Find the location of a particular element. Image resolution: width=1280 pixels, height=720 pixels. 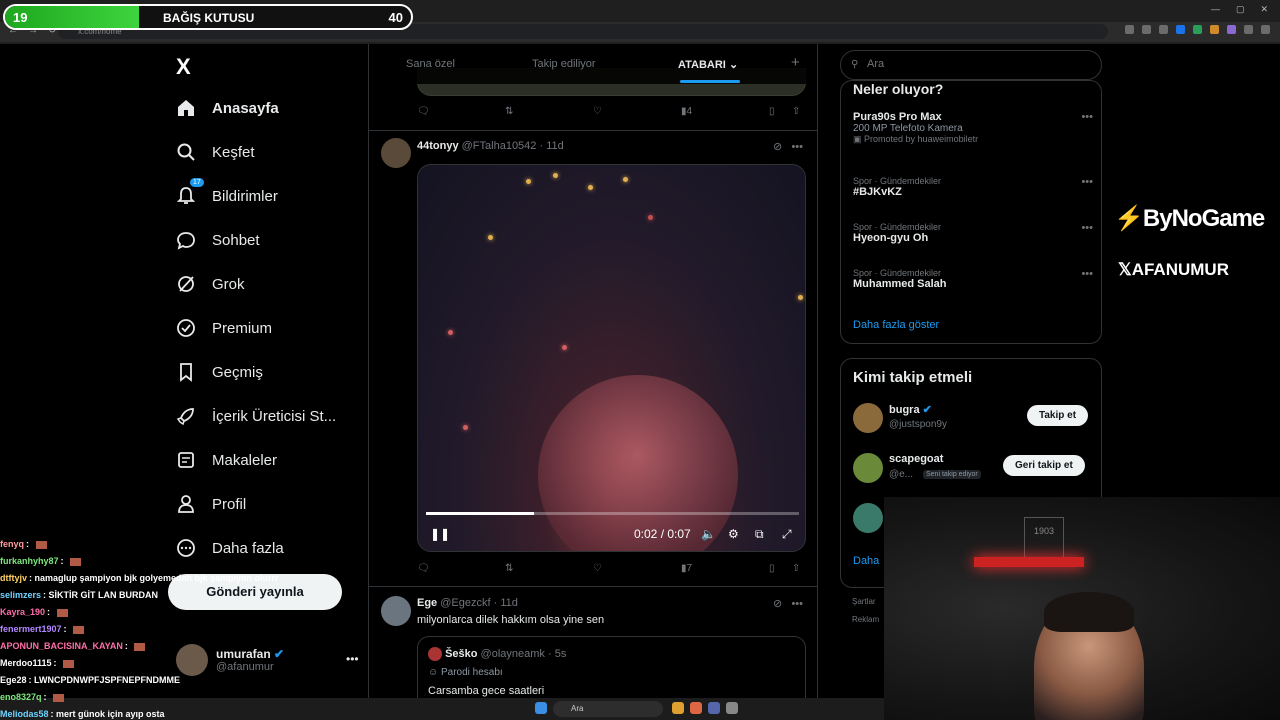

pip-icon: ⧉ is located at coordinates (759, 534).